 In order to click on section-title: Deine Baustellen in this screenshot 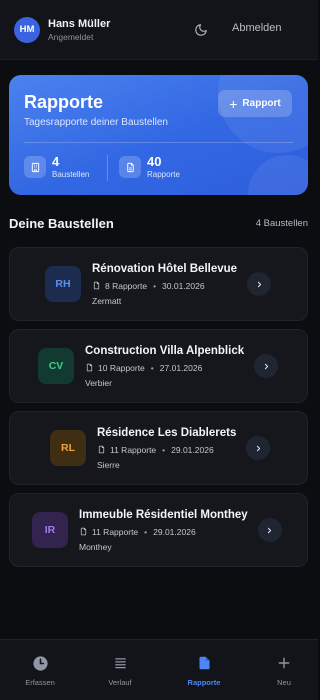, I will do `click(61, 223)`.